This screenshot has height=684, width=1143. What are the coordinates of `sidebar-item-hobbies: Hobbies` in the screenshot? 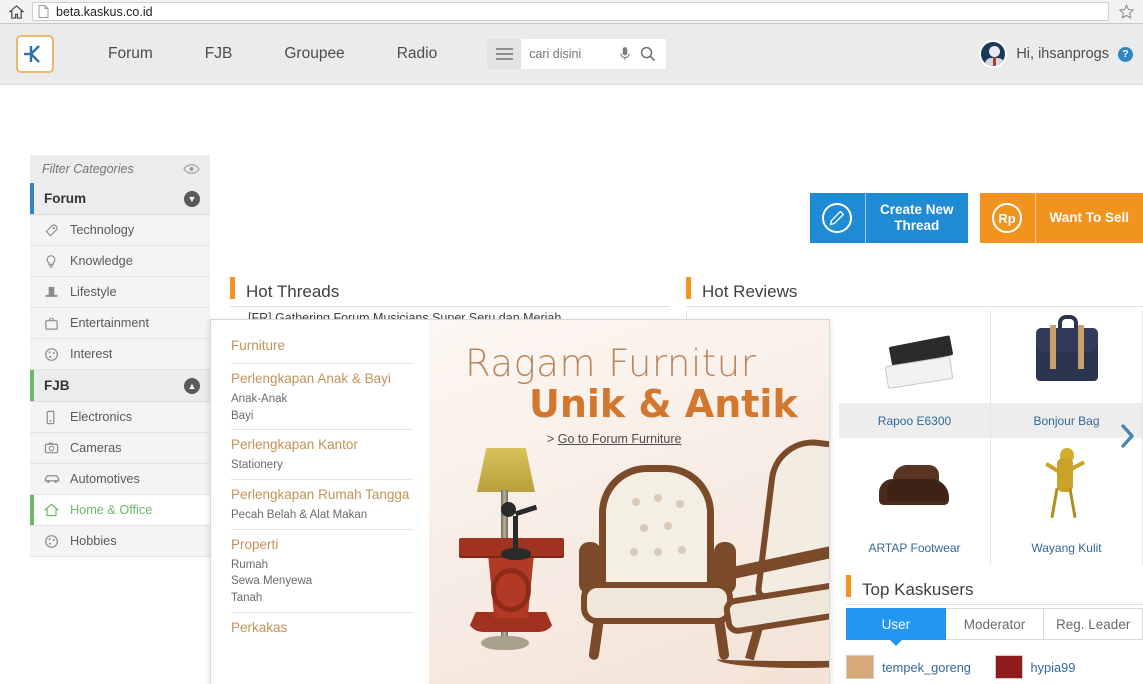 It's located at (120, 541).